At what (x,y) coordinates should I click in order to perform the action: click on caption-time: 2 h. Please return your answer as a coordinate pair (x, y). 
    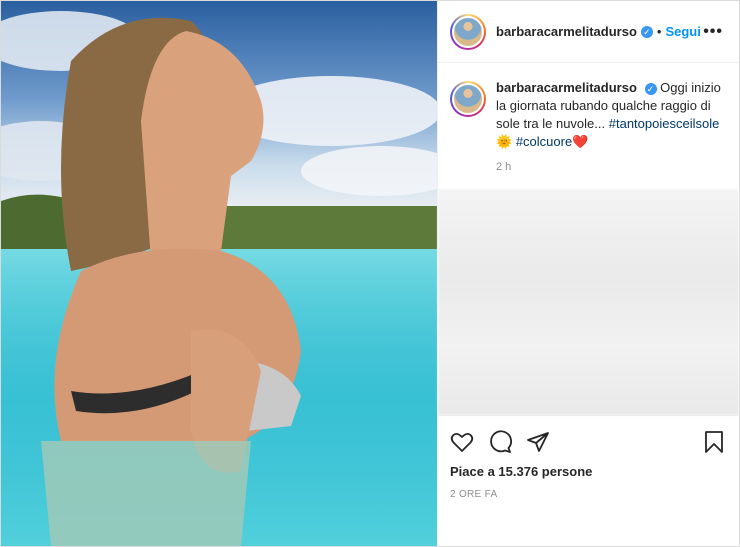
    Looking at the image, I should click on (504, 167).